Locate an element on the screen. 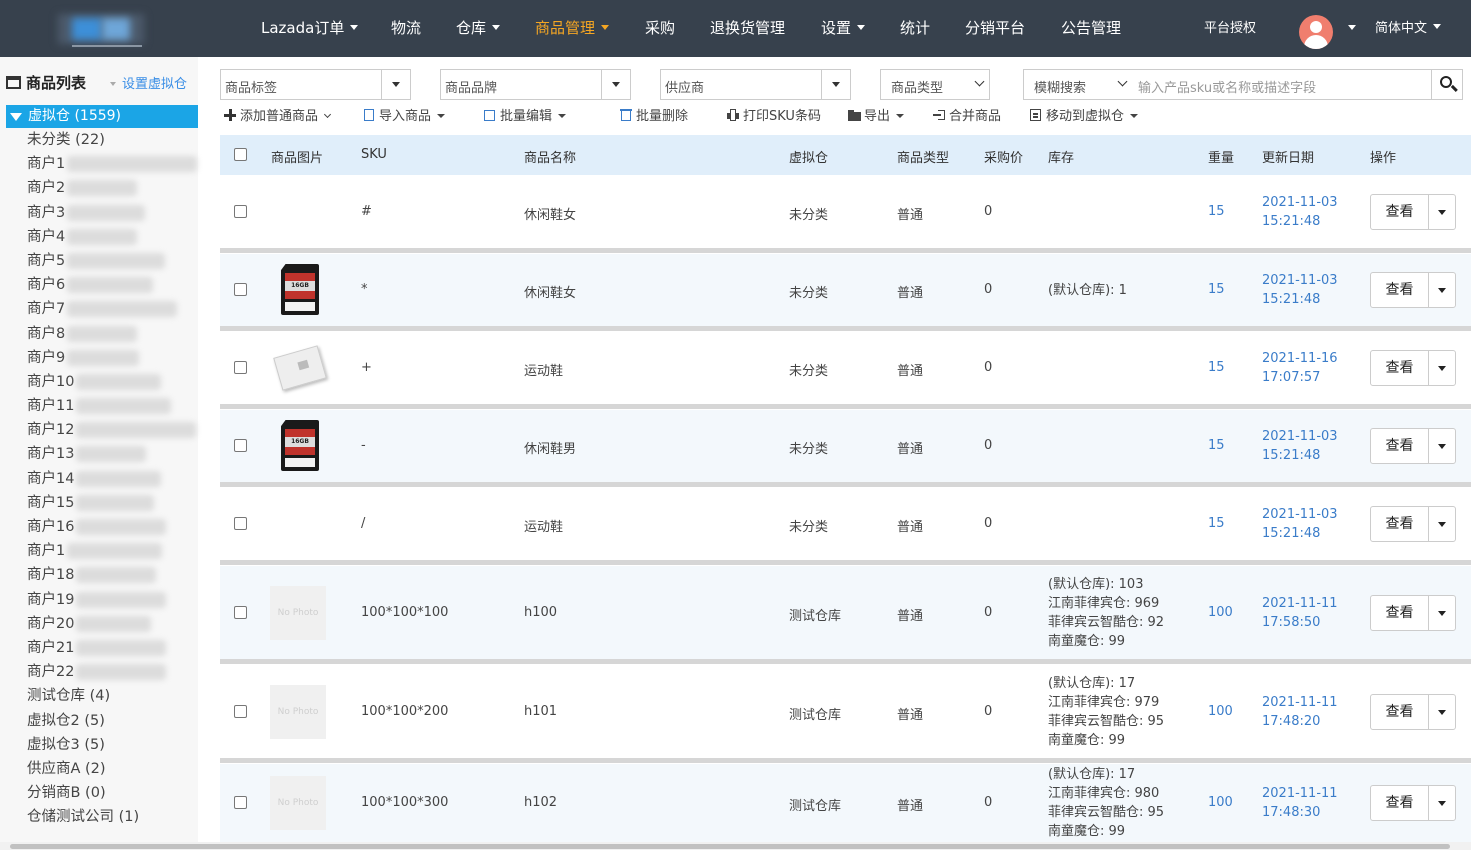 The width and height of the screenshot is (1471, 850). user-menu-caret-icon is located at coordinates (1349, 28).